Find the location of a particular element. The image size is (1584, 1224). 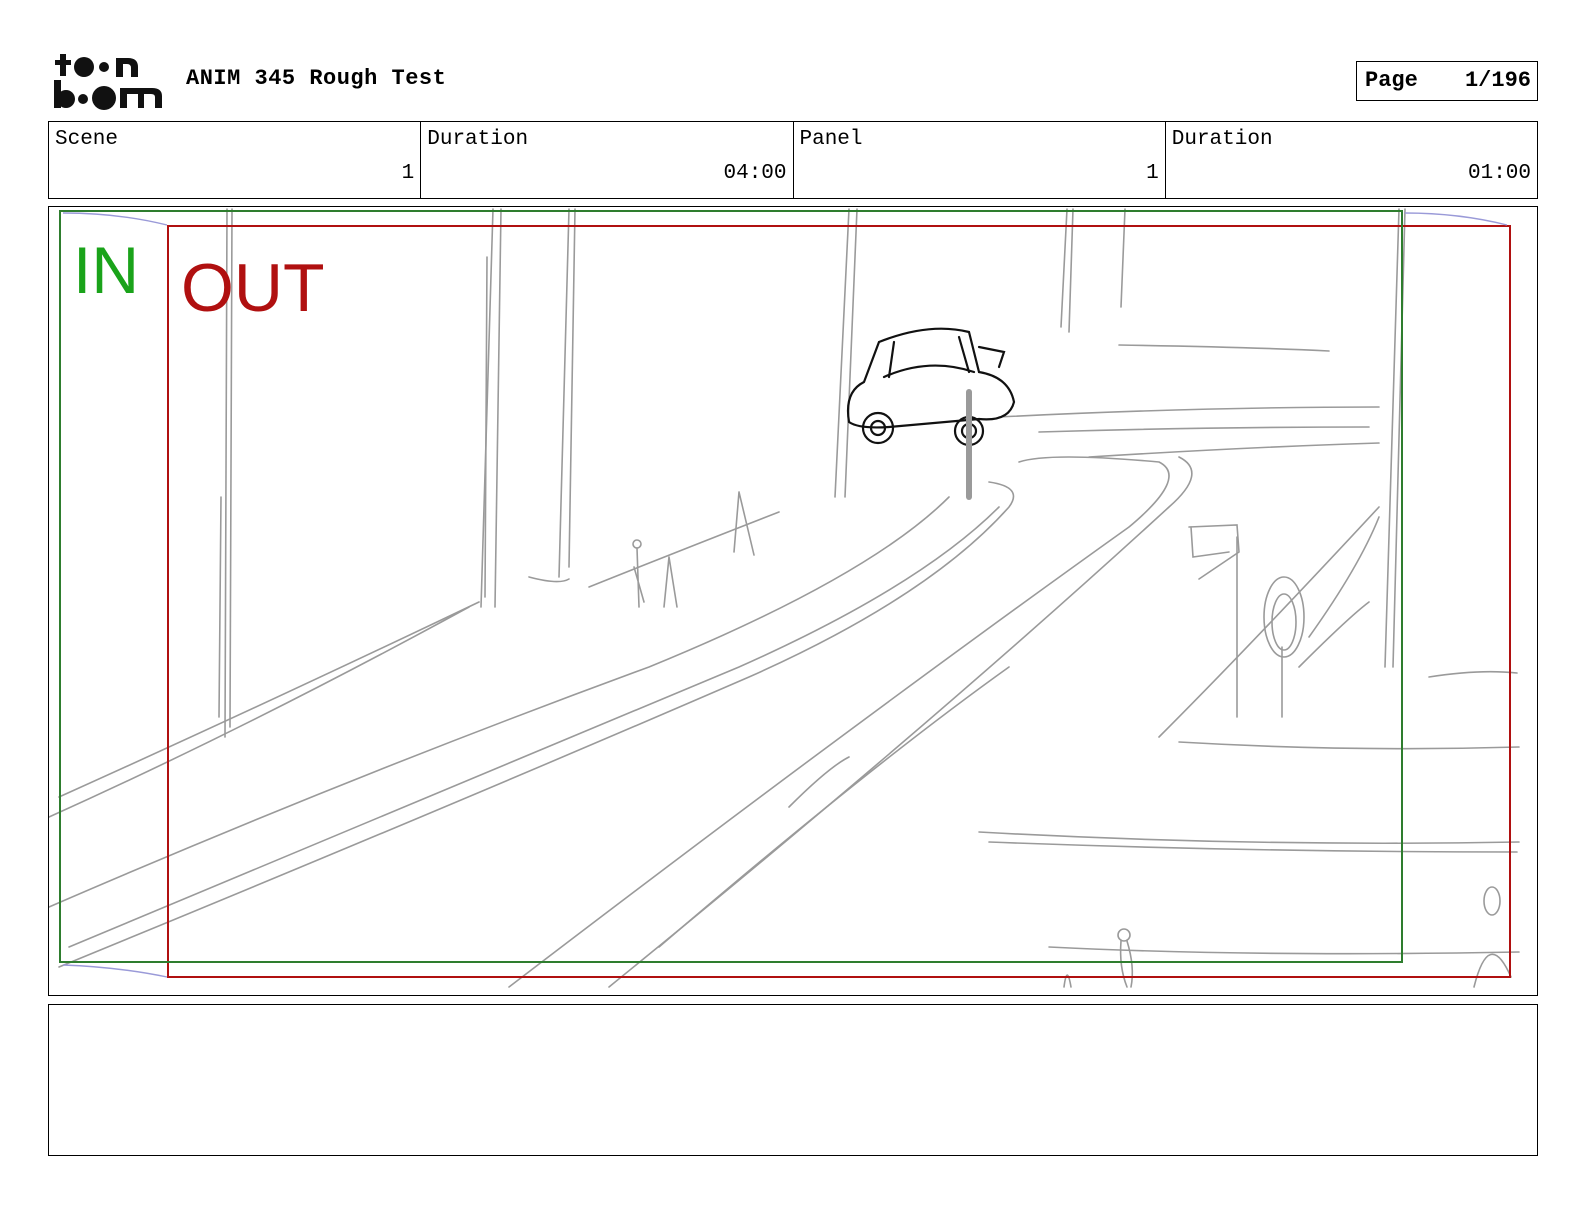

scene-duration-label: Duration is located at coordinates (478, 139).